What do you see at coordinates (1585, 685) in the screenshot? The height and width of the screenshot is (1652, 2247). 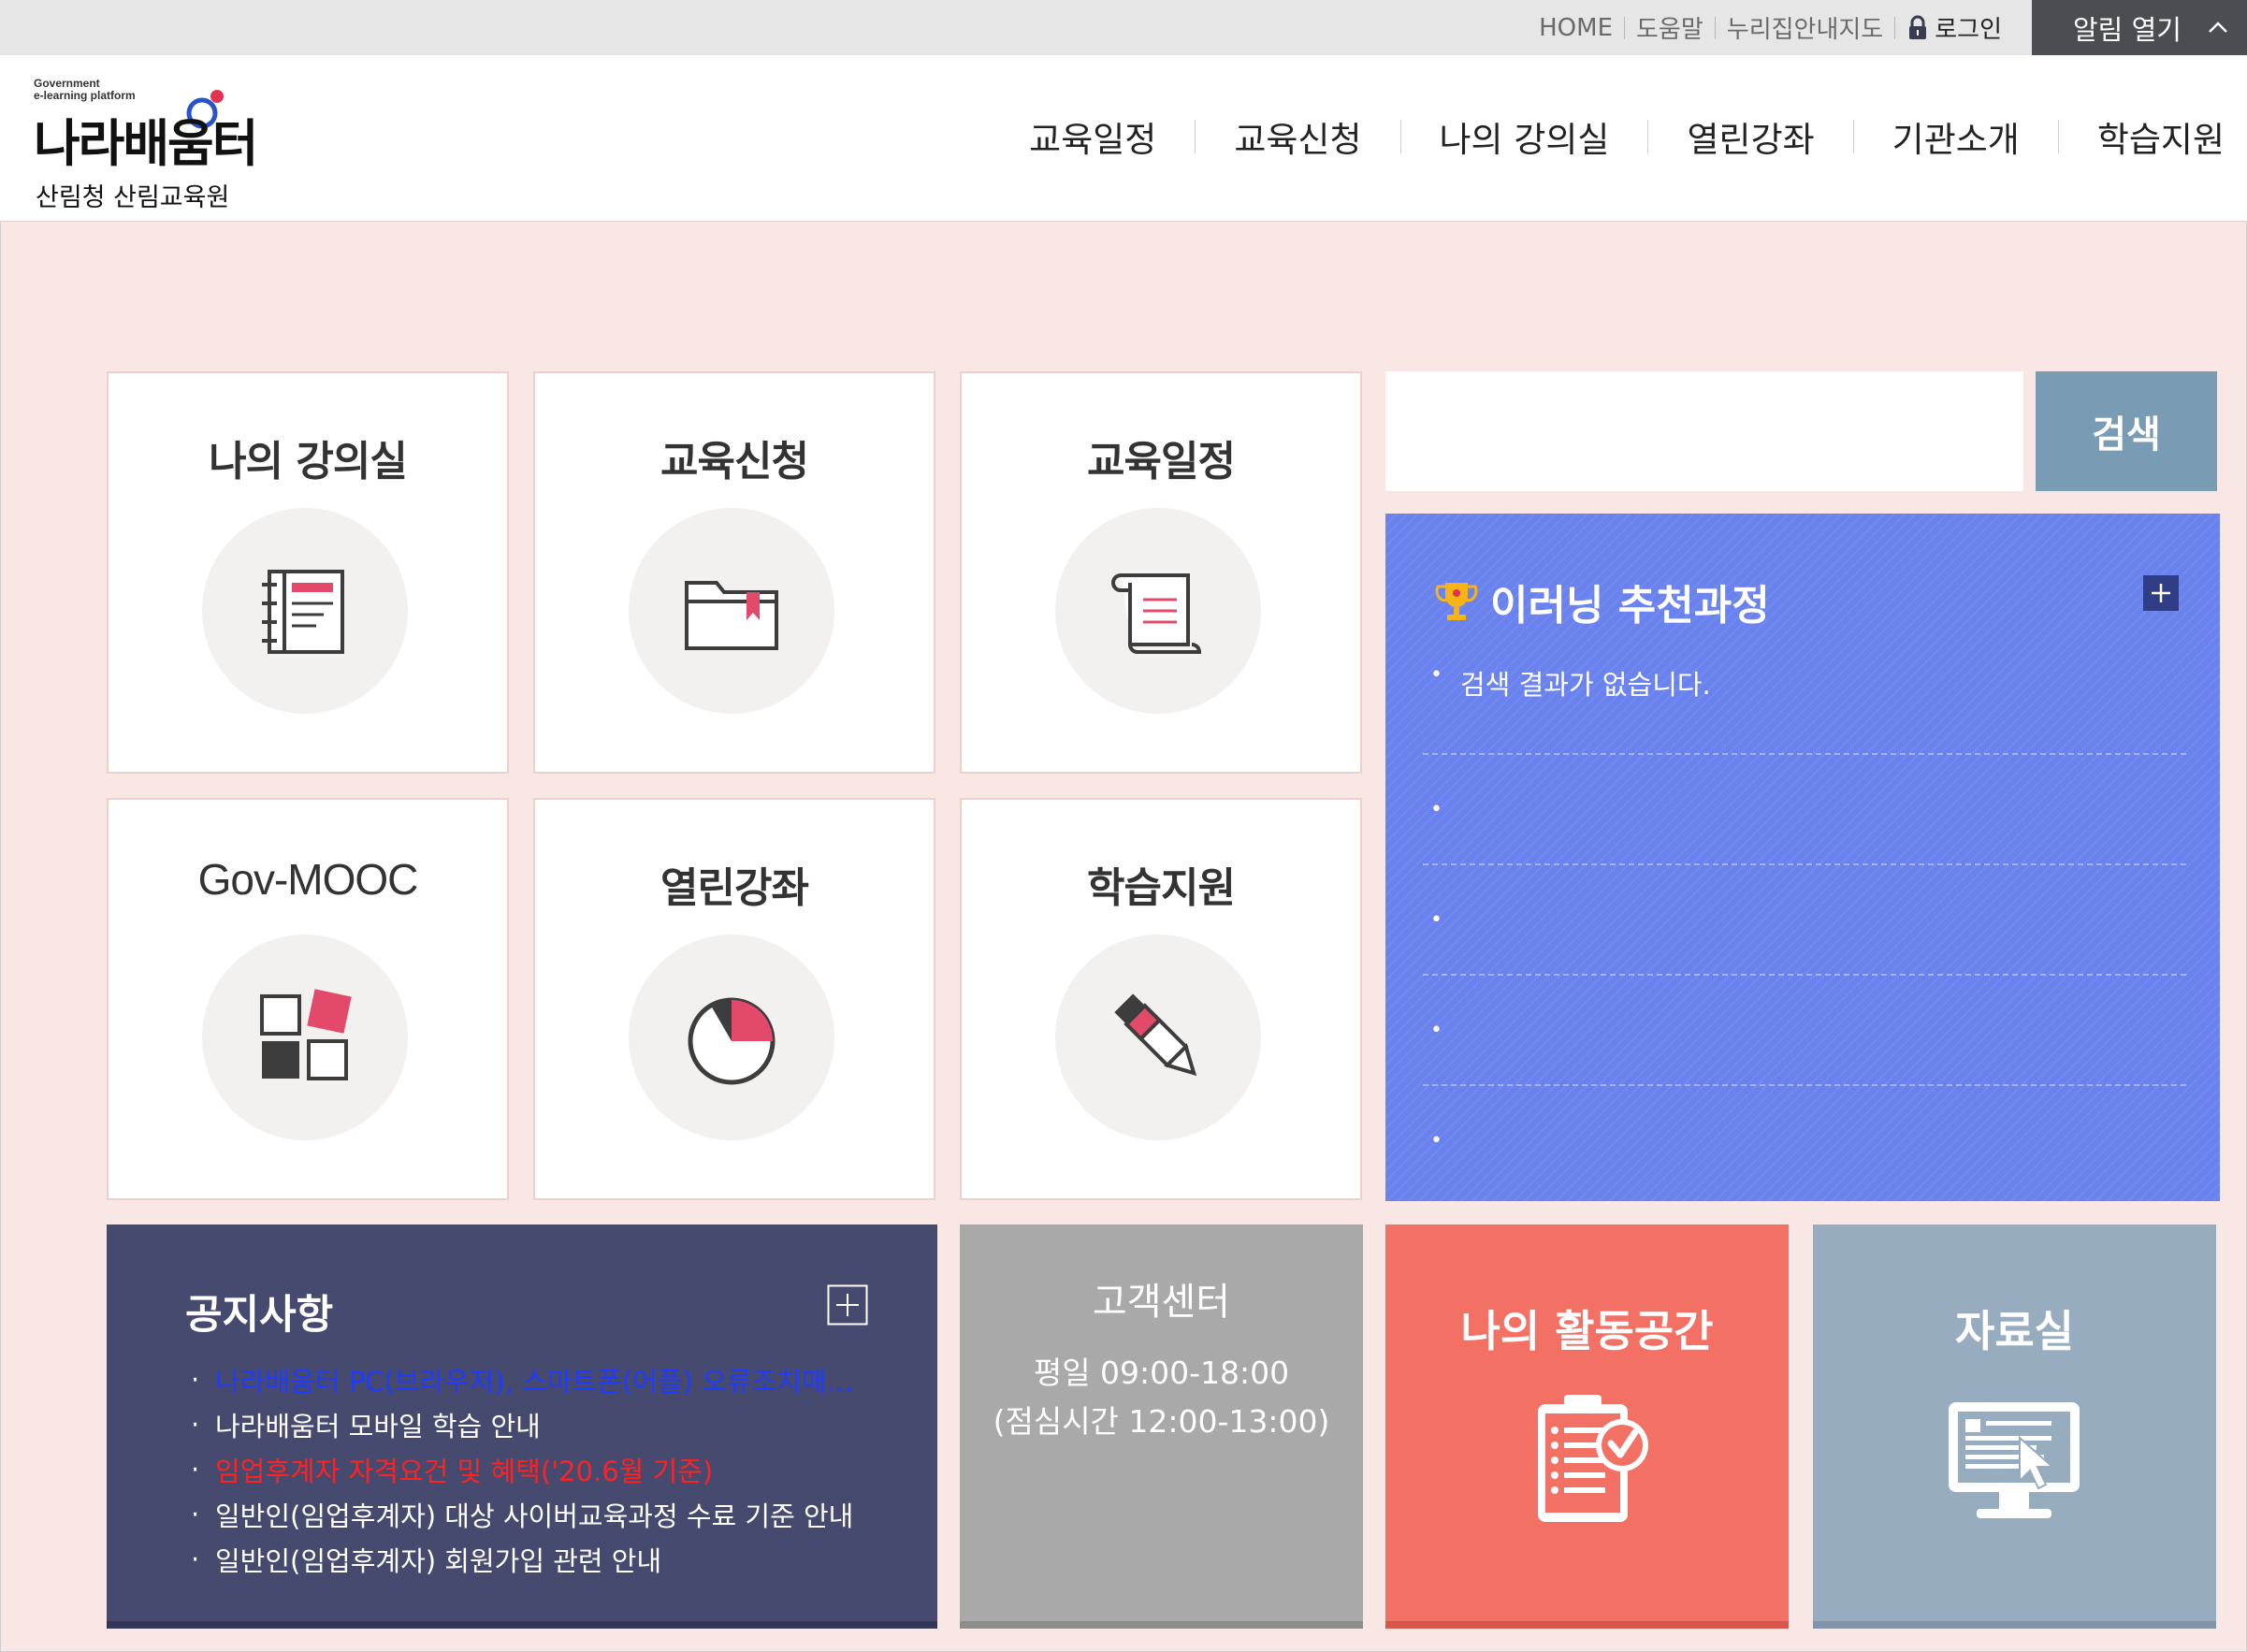 I see `recommend-item-text: 검색 결과가 없습니다.` at bounding box center [1585, 685].